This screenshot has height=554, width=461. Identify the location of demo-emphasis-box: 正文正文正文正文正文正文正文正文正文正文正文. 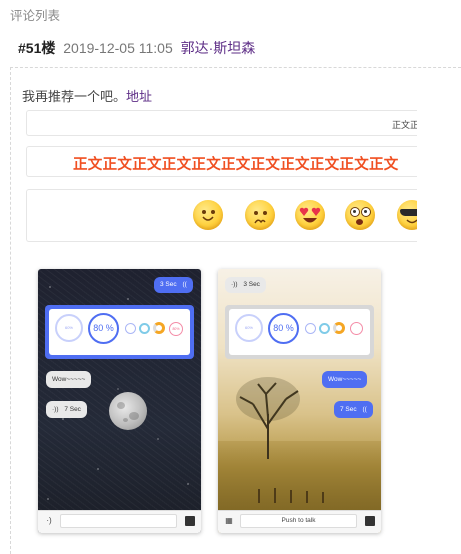
(221, 161).